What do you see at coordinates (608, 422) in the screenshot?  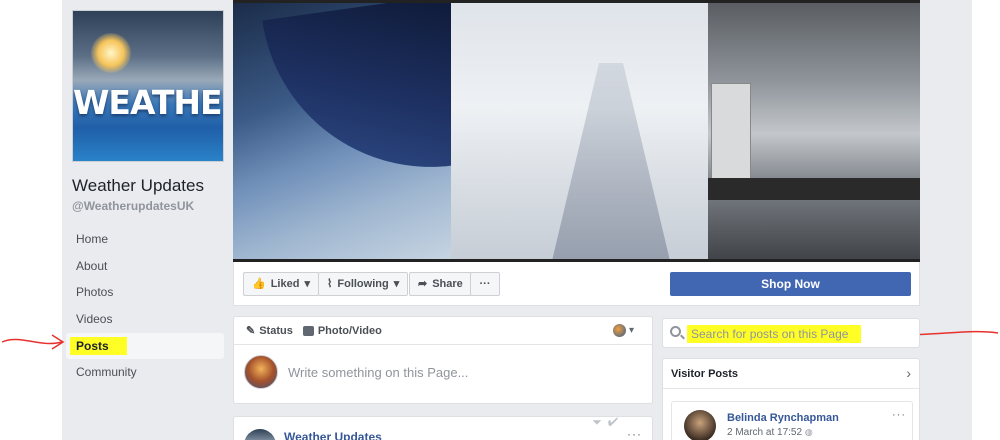 I see `post-tools-icons: ⏷✔` at bounding box center [608, 422].